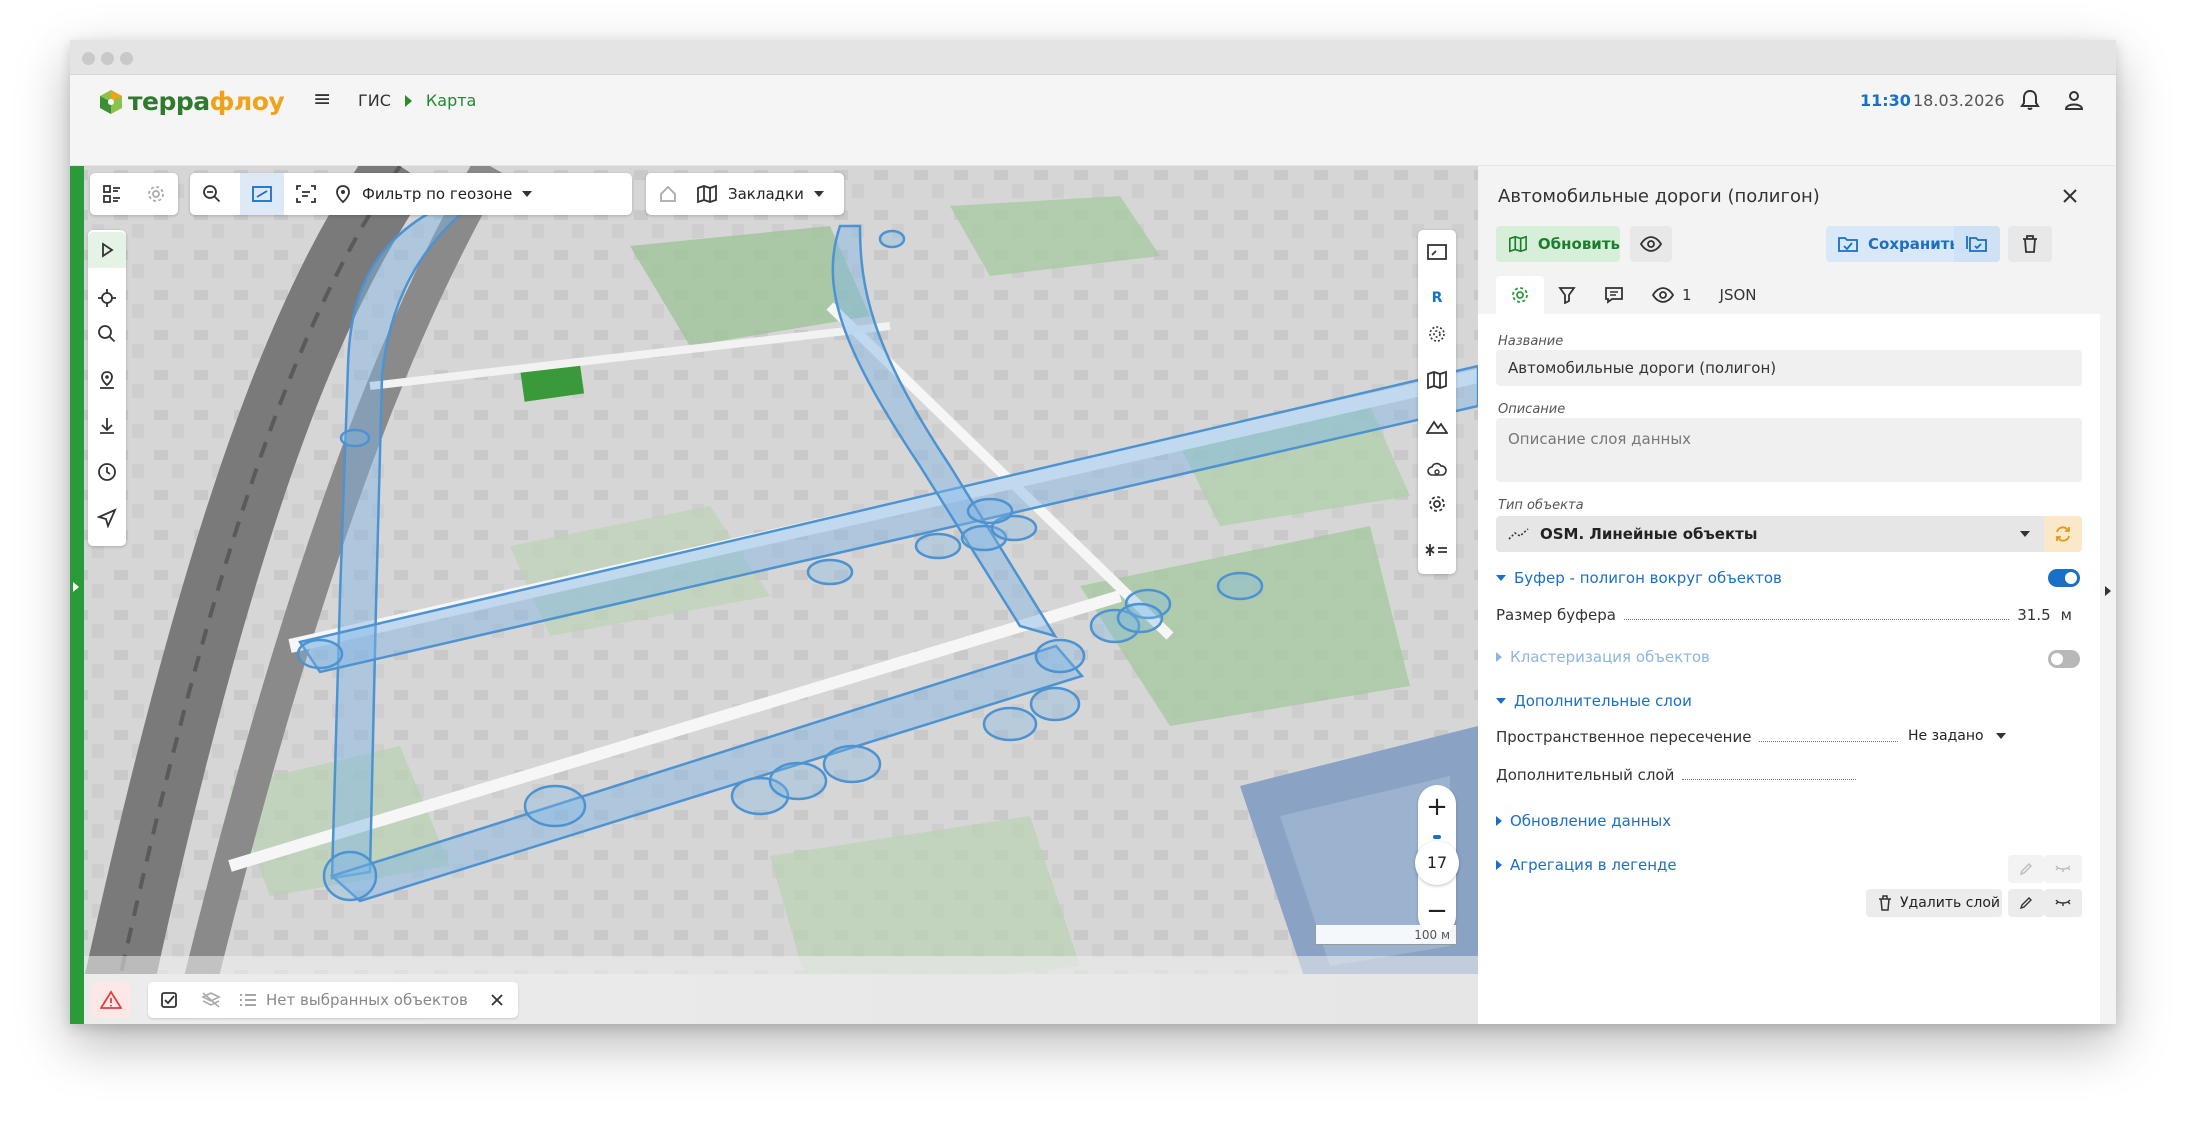 Image resolution: width=2186 pixels, height=1123 pixels. Describe the element at coordinates (2064, 659) in the screenshot. I see `clustering-switch` at that location.